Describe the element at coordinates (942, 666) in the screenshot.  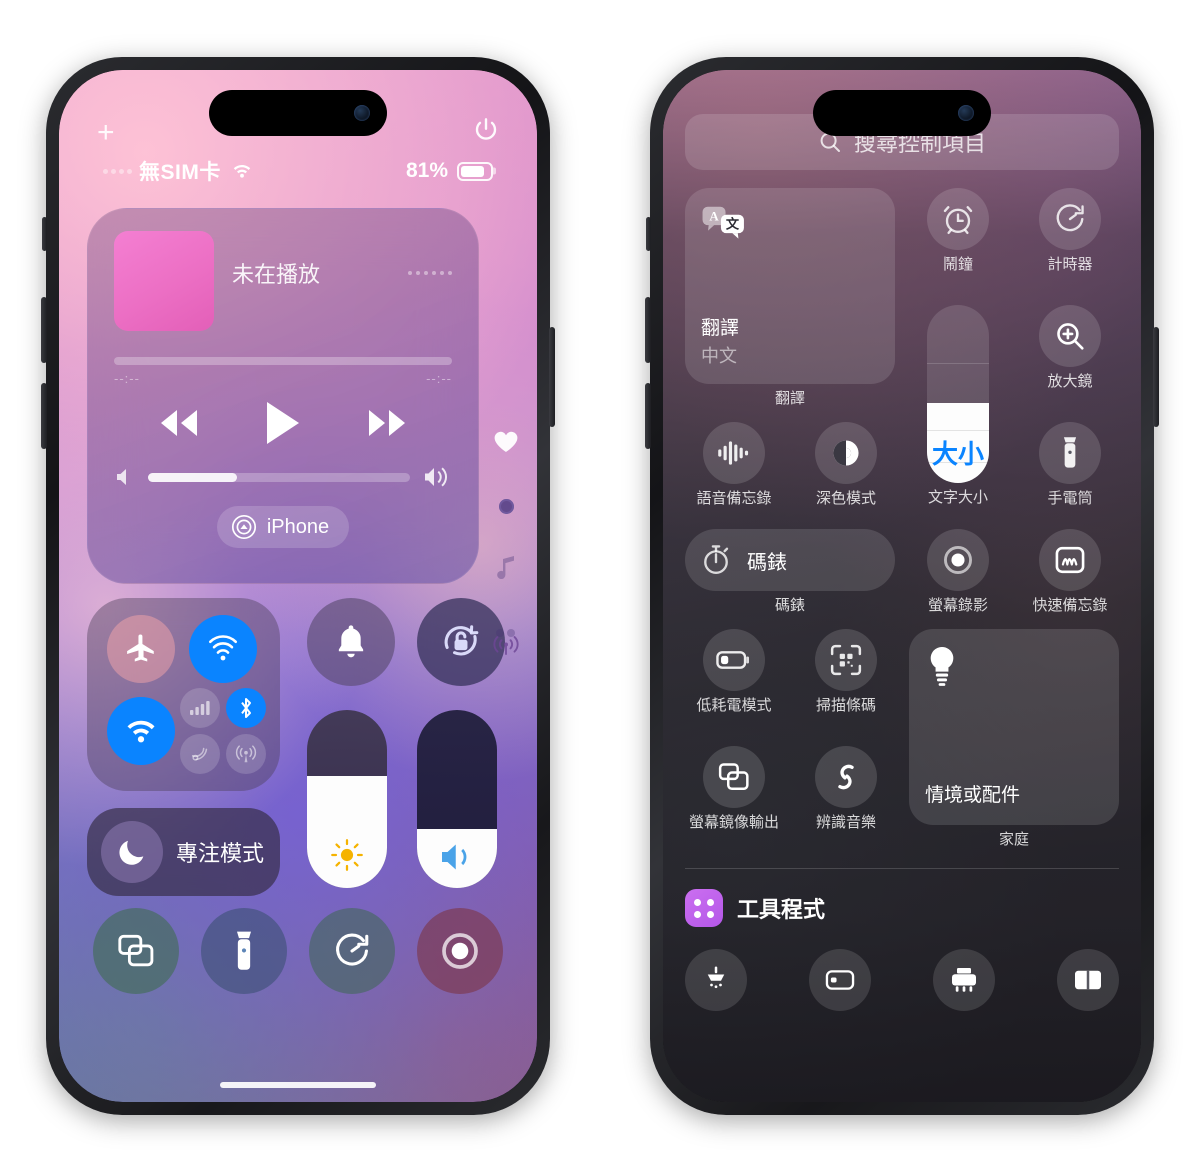
I see `lightbulb-icon` at that location.